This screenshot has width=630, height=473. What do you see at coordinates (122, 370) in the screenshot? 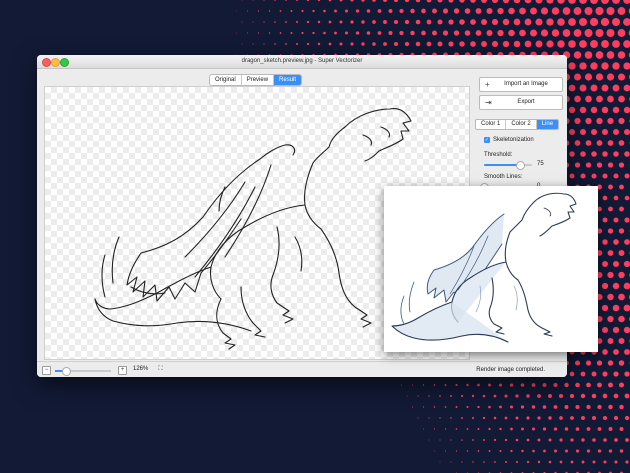
I see `zoom-in-button: +` at bounding box center [122, 370].